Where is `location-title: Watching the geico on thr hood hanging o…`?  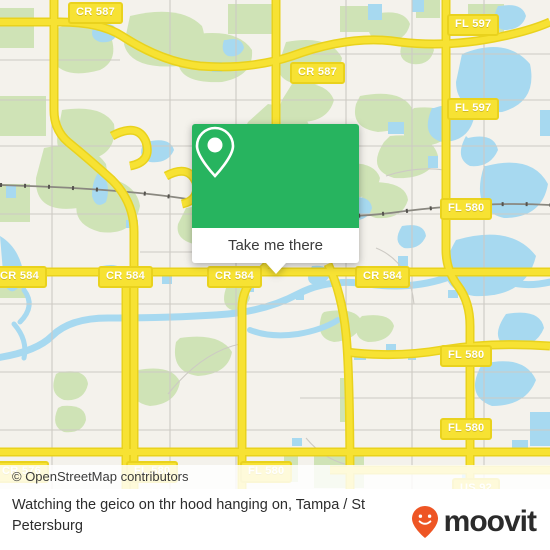
location-title: Watching the geico on thr hood hanging o… is located at coordinates (189, 515).